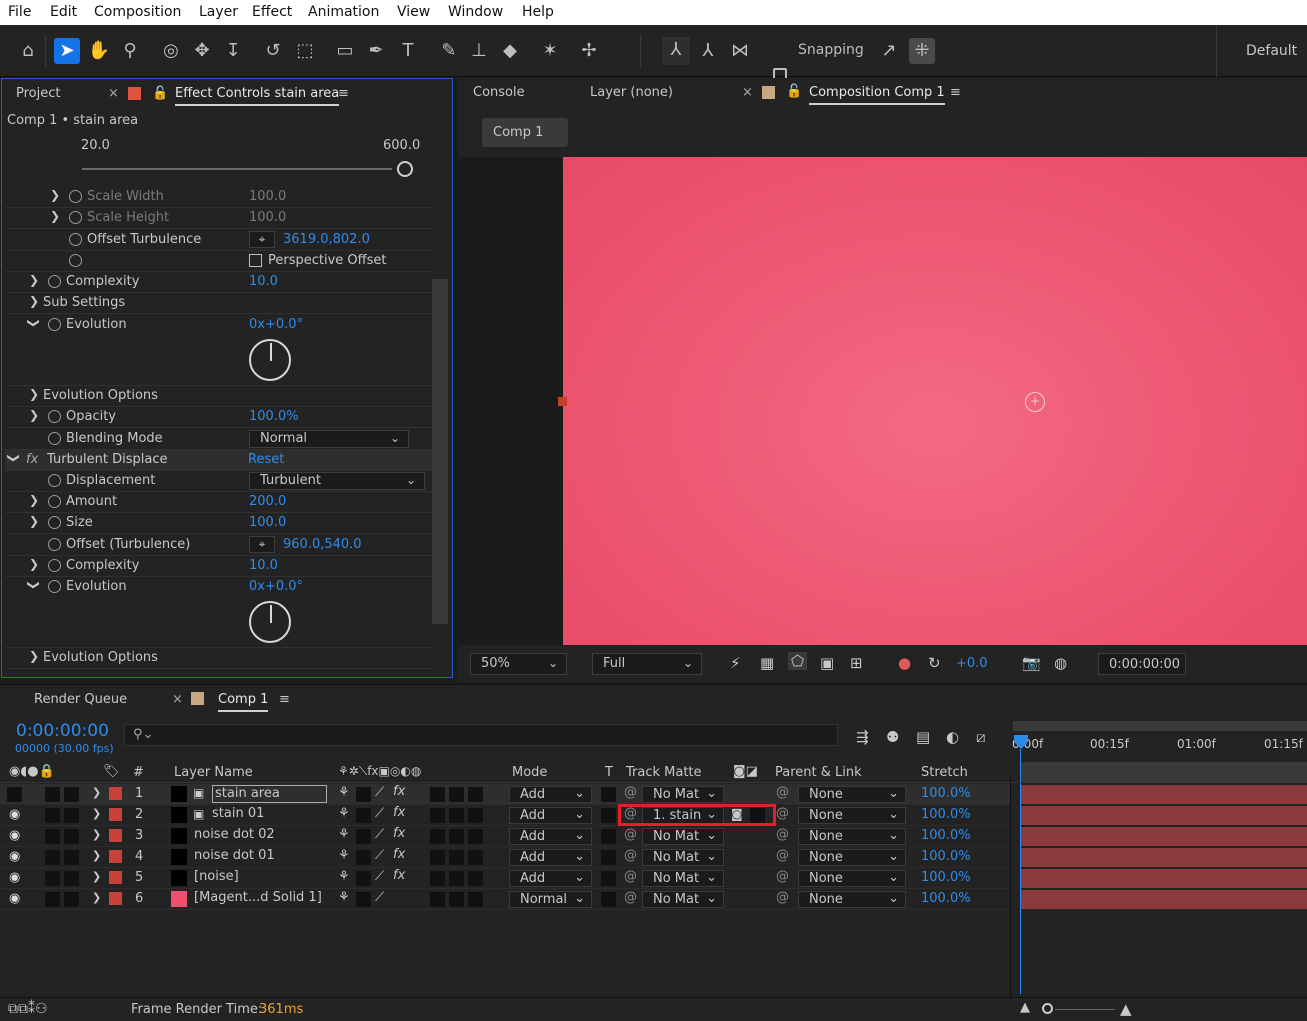  Describe the element at coordinates (99, 51) in the screenshot. I see `hand-tool-icon: ✋` at that location.